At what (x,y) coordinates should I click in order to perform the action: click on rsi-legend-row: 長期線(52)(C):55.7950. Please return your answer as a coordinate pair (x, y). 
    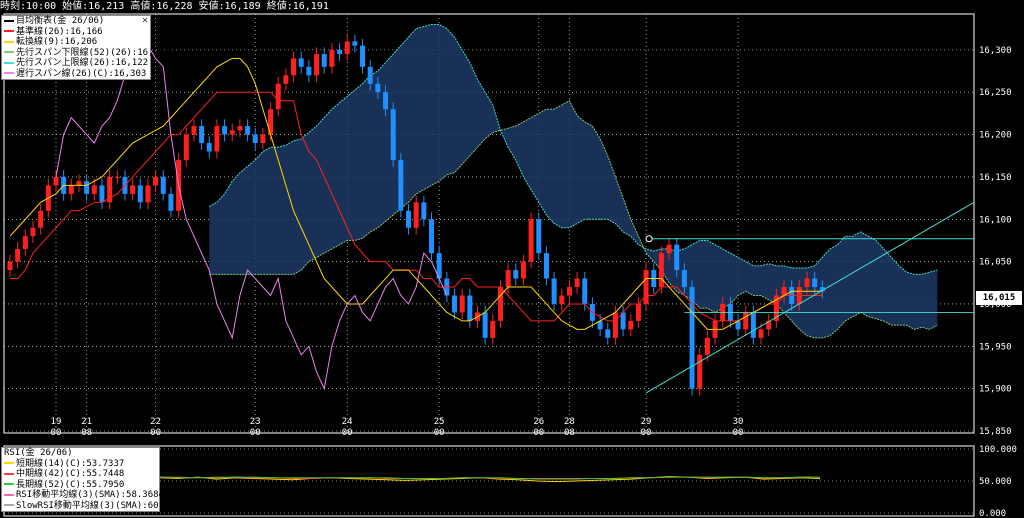
    Looking at the image, I should click on (80, 485).